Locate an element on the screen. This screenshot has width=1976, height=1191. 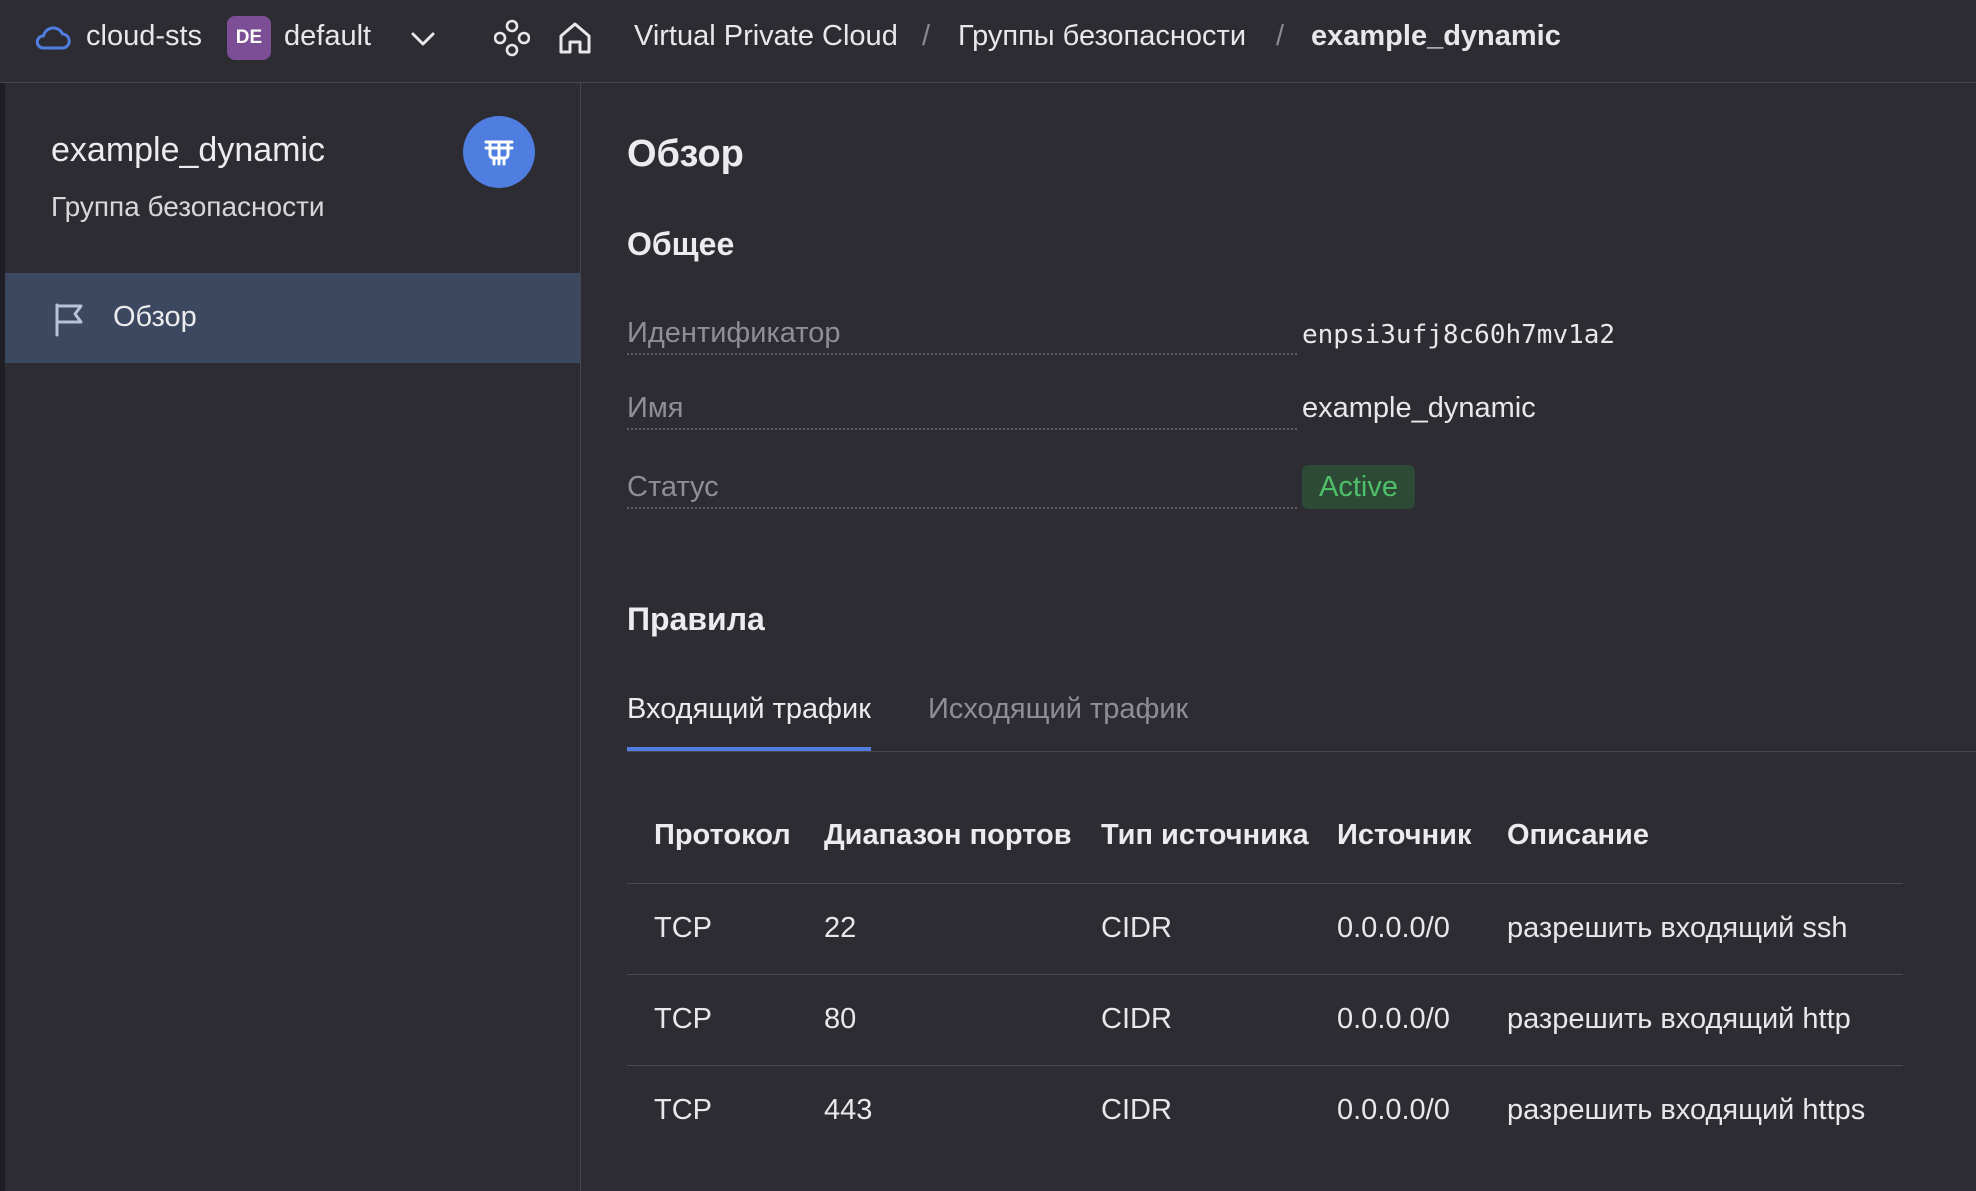
sidebar-item-overview: Обзор is located at coordinates (292, 318).